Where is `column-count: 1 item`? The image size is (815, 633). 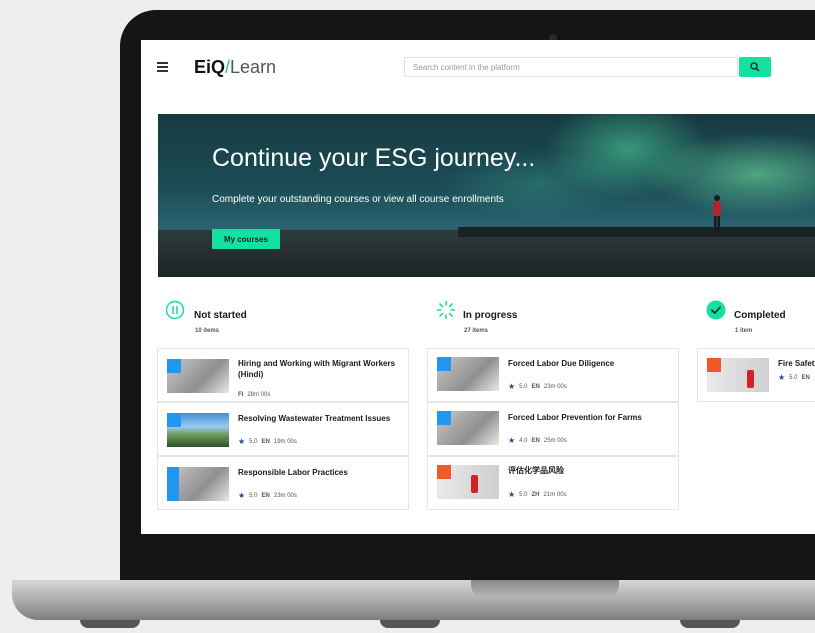 column-count: 1 item is located at coordinates (744, 331).